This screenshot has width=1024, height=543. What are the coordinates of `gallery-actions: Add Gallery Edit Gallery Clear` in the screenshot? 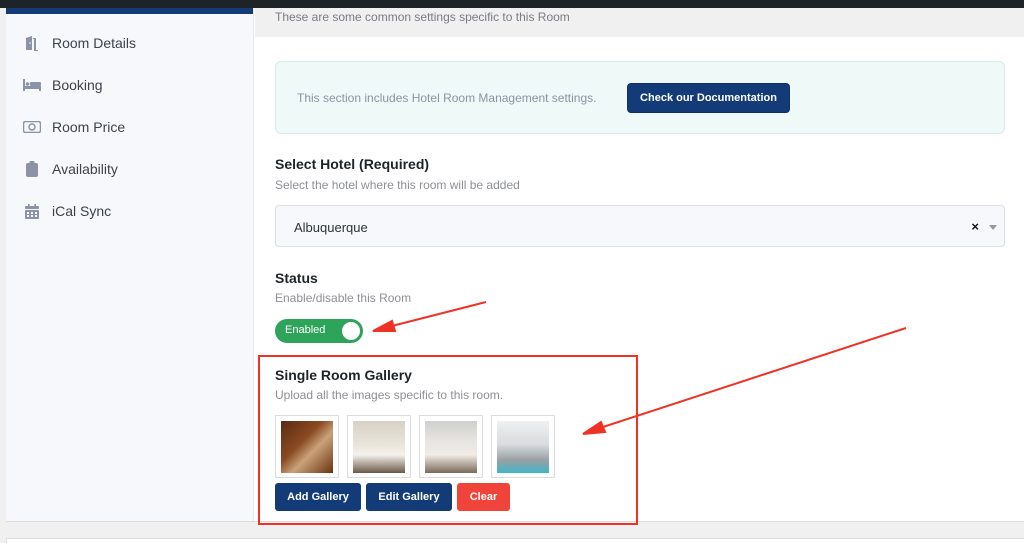 It's located at (392, 497).